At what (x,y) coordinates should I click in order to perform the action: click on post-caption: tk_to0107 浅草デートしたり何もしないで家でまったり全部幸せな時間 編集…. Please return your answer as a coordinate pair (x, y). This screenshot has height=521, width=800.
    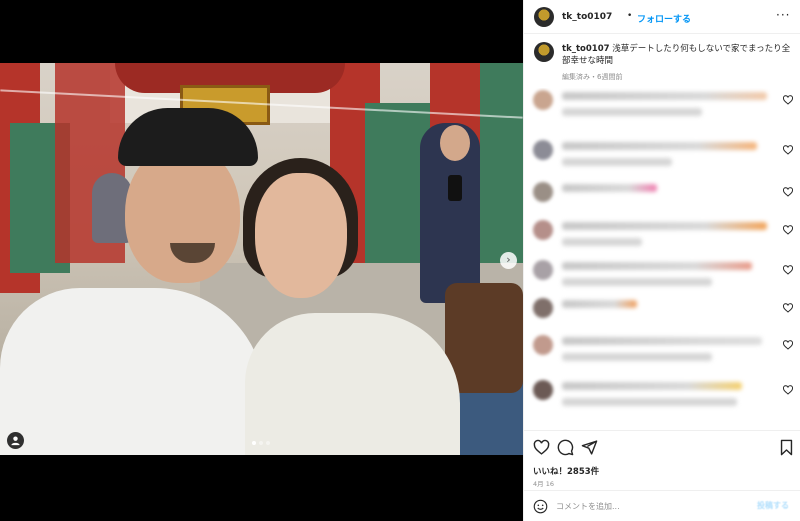
    Looking at the image, I should click on (662, 58).